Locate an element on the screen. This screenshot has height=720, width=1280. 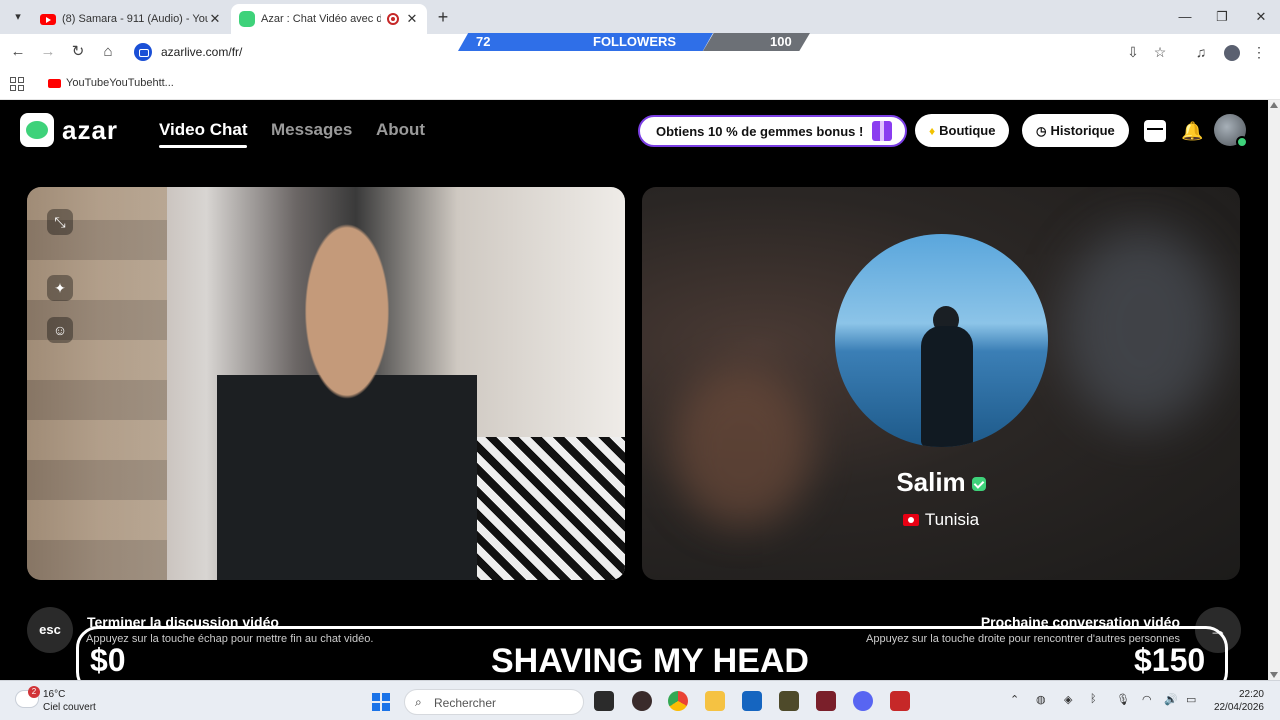
windows-start-icon is located at coordinates (381, 702).